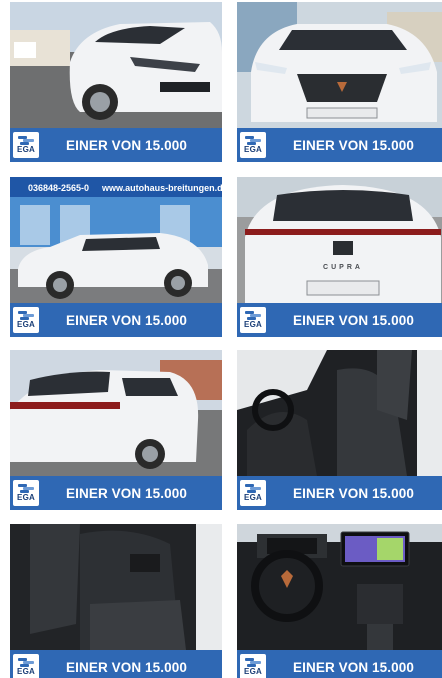 This screenshot has height=678, width=442. What do you see at coordinates (58, 188) in the screenshot?
I see `sign-phone: 036848-2565-0` at bounding box center [58, 188].